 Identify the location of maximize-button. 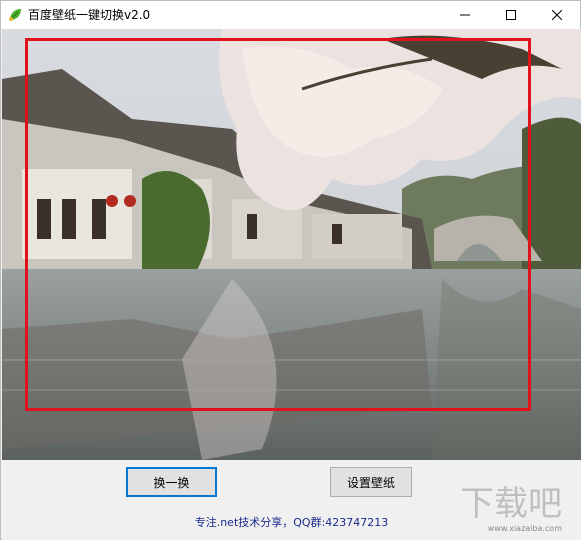
(511, 15).